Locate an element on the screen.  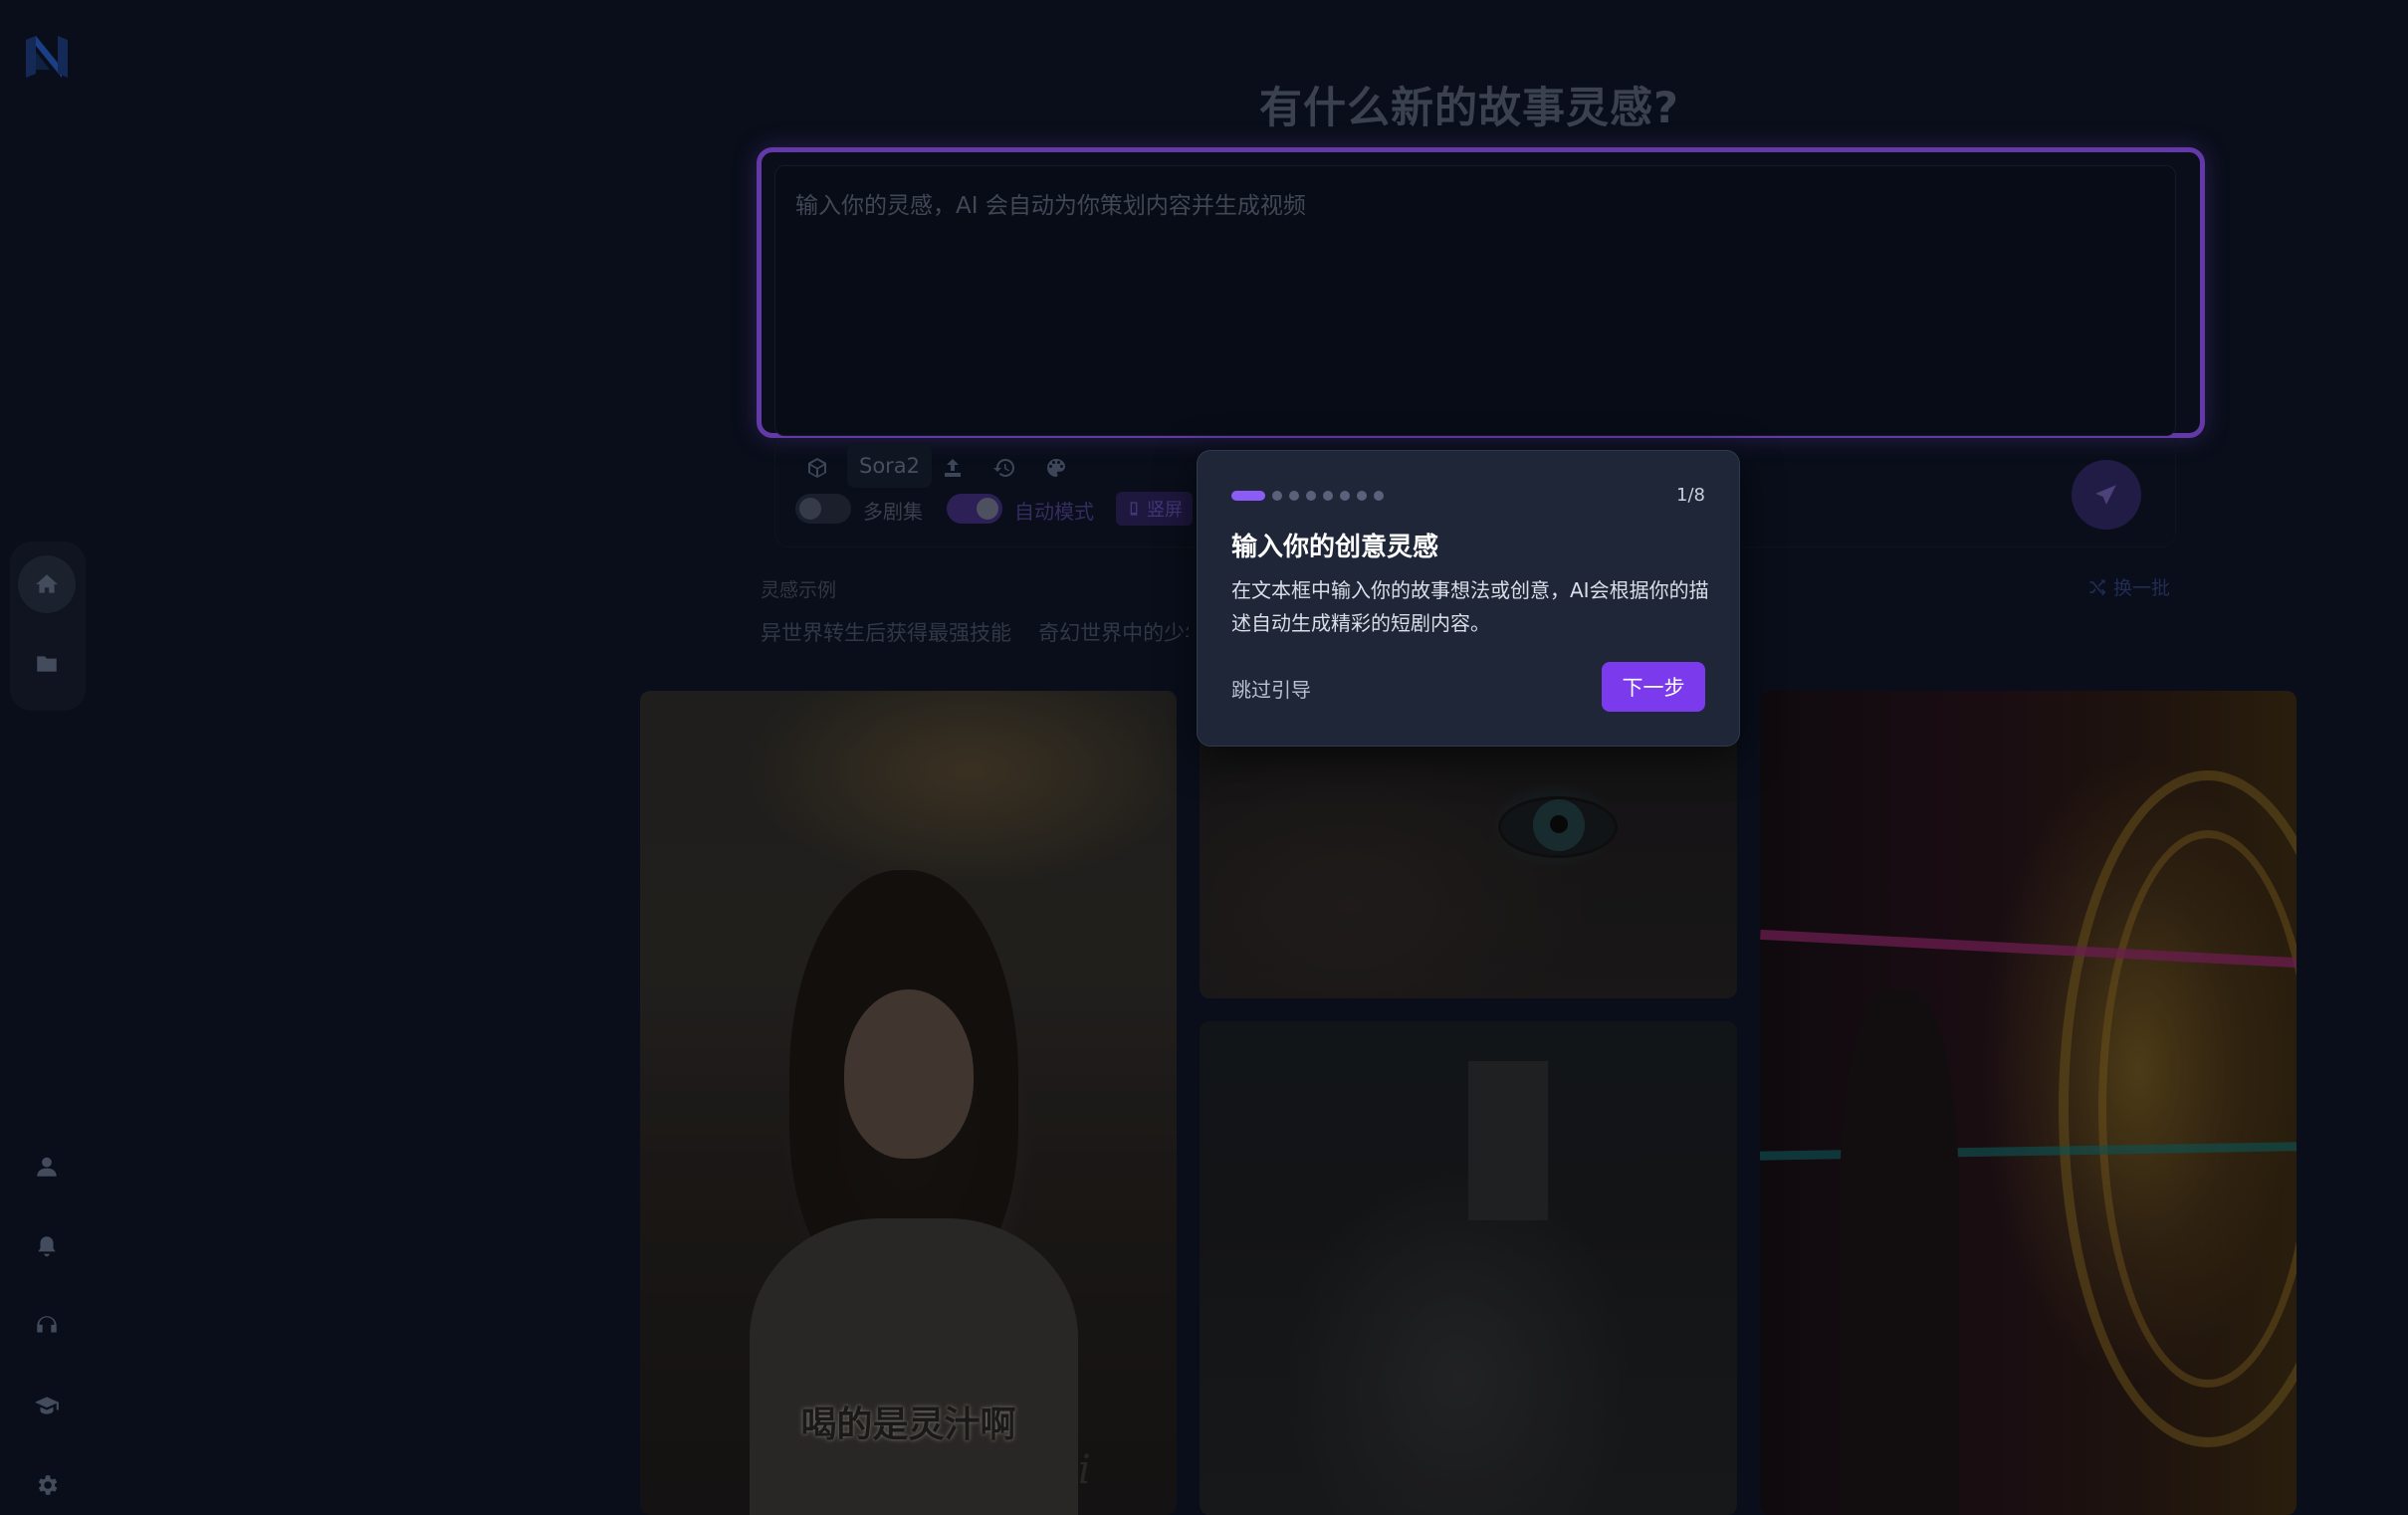
headset-icon is located at coordinates (47, 1325).